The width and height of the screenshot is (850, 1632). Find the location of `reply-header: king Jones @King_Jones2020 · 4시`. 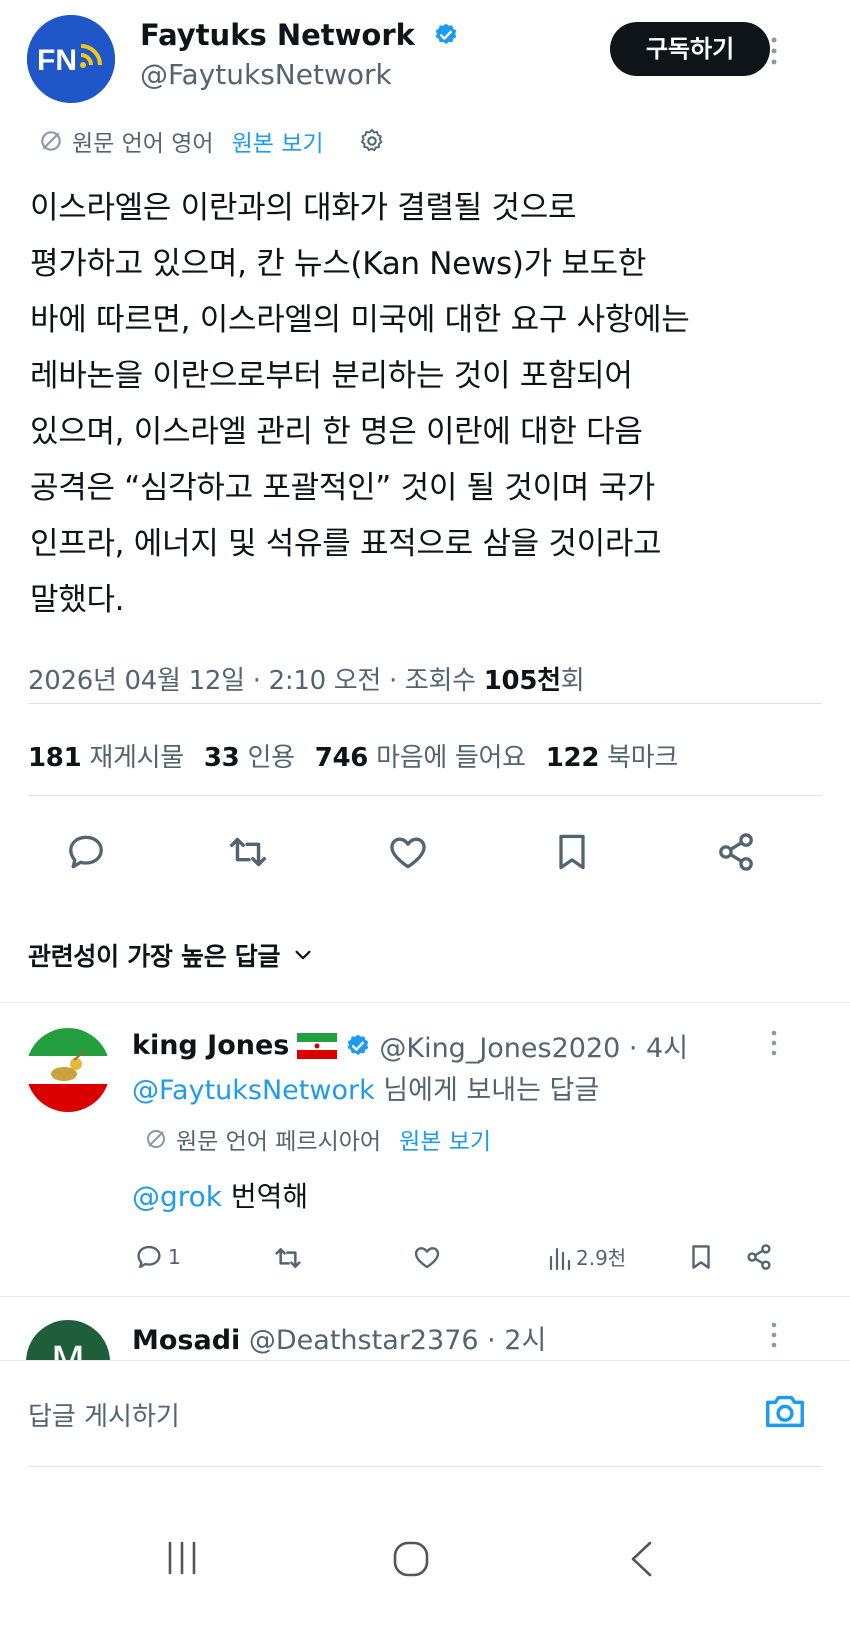

reply-header: king Jones @King_Jones2020 · 4시 is located at coordinates (410, 1045).